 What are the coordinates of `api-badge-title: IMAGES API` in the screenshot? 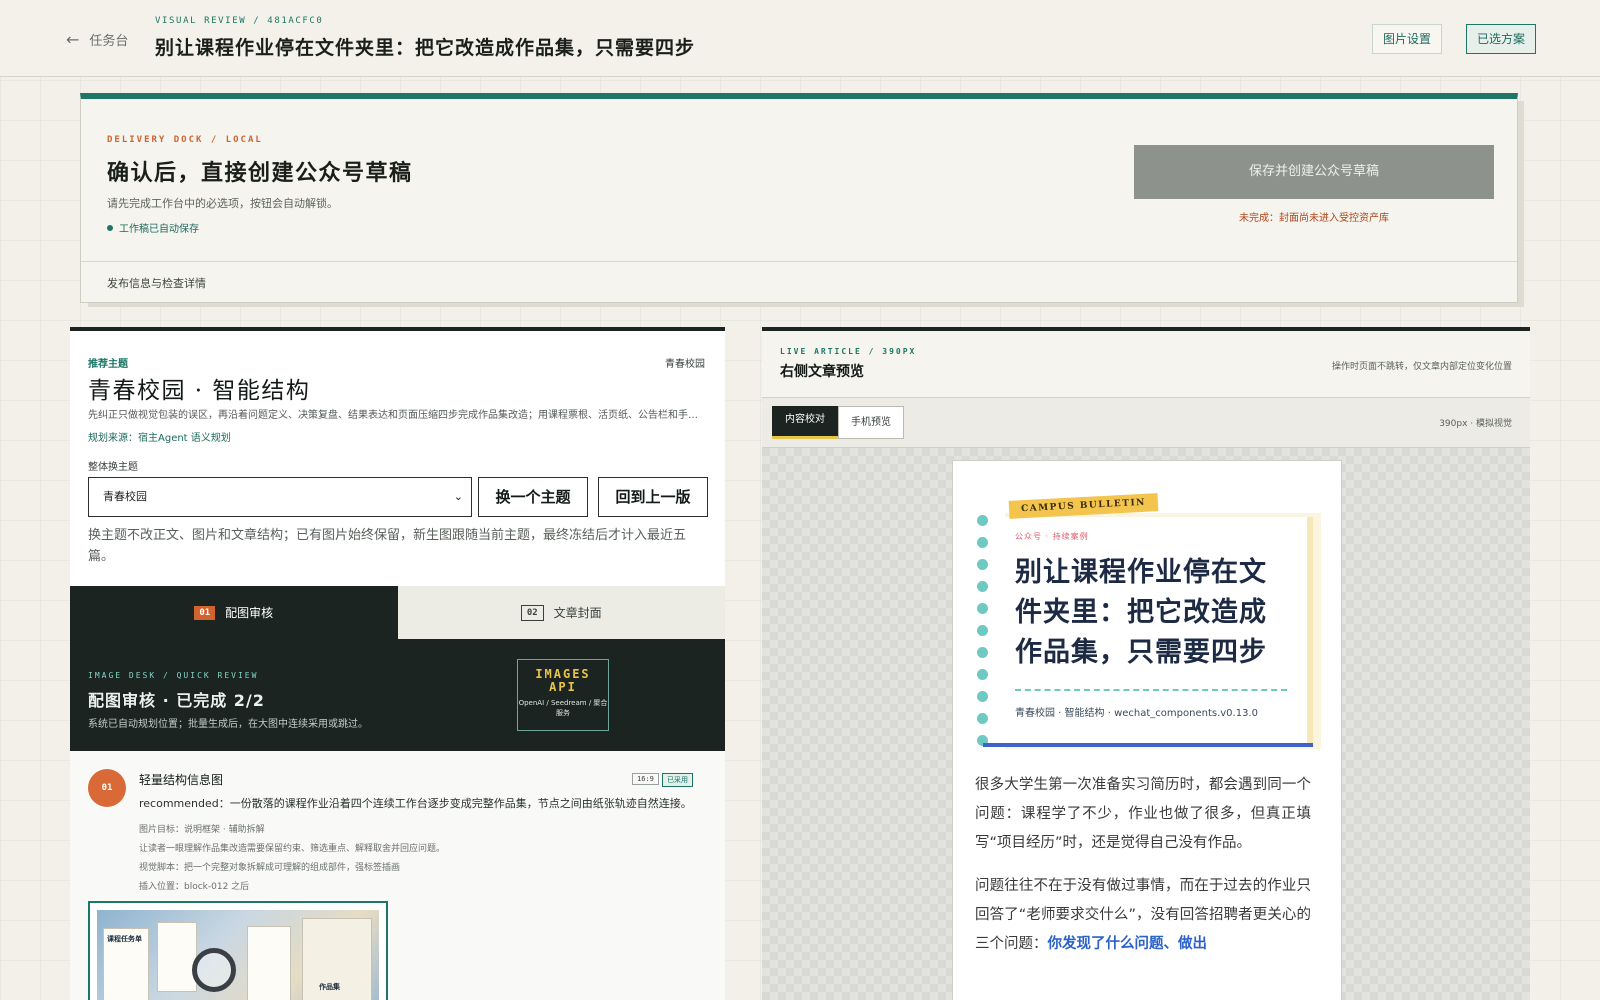 It's located at (563, 680).